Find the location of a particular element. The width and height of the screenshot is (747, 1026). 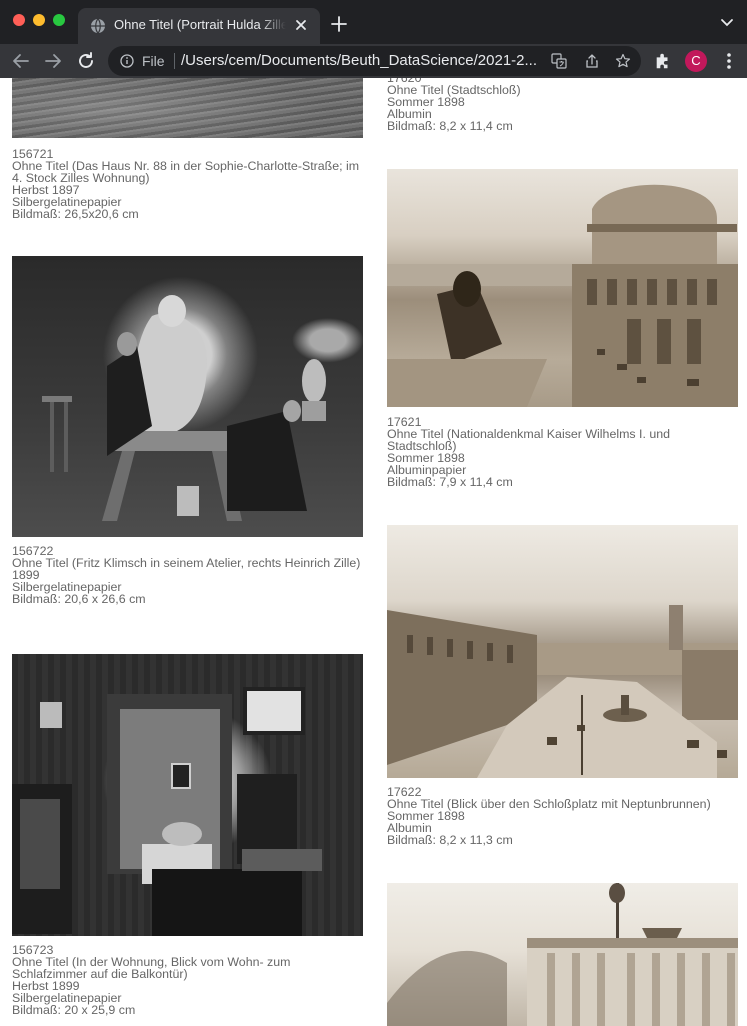

museum-photo-shapes is located at coordinates (562, 954).